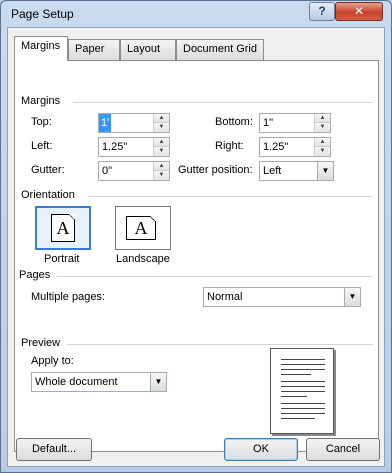  I want to click on multiple-pages-value: Normal, so click(225, 297).